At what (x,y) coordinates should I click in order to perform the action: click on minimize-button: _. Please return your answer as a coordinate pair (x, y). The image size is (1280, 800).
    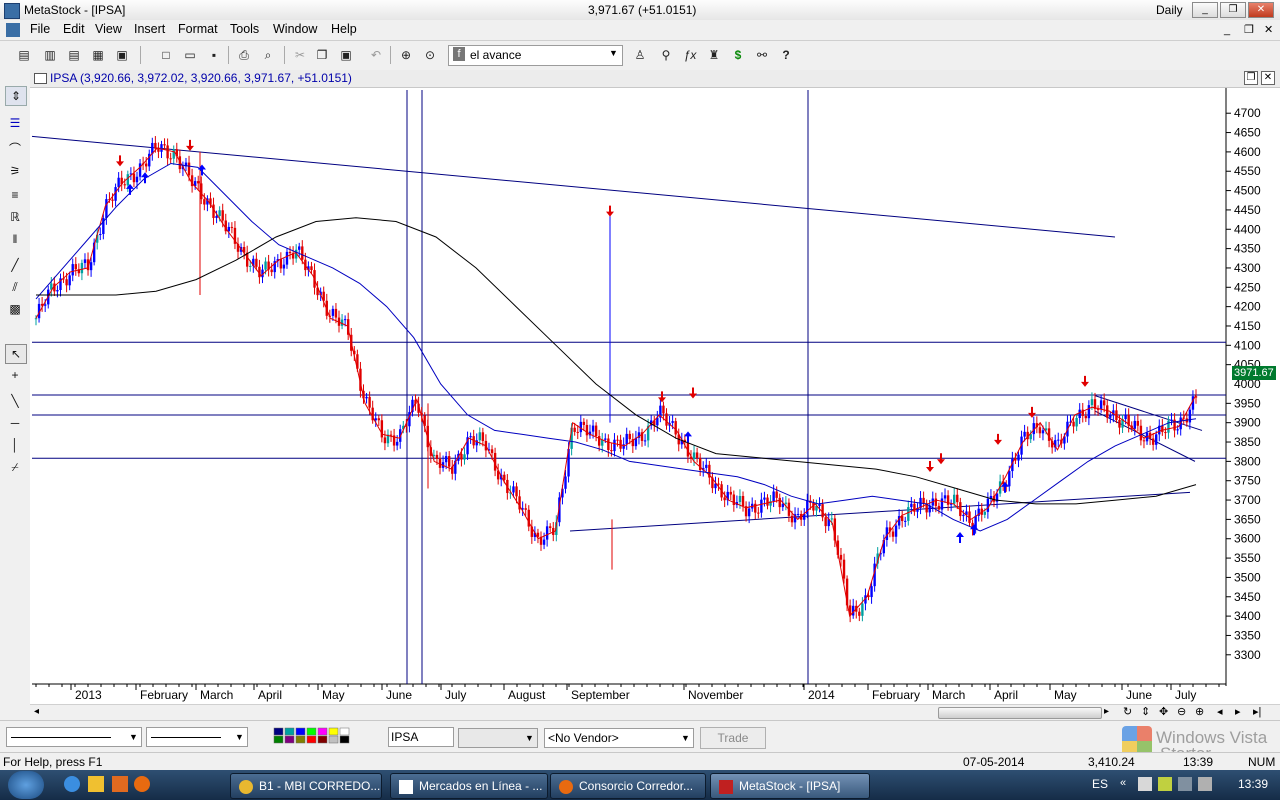
    Looking at the image, I should click on (1205, 10).